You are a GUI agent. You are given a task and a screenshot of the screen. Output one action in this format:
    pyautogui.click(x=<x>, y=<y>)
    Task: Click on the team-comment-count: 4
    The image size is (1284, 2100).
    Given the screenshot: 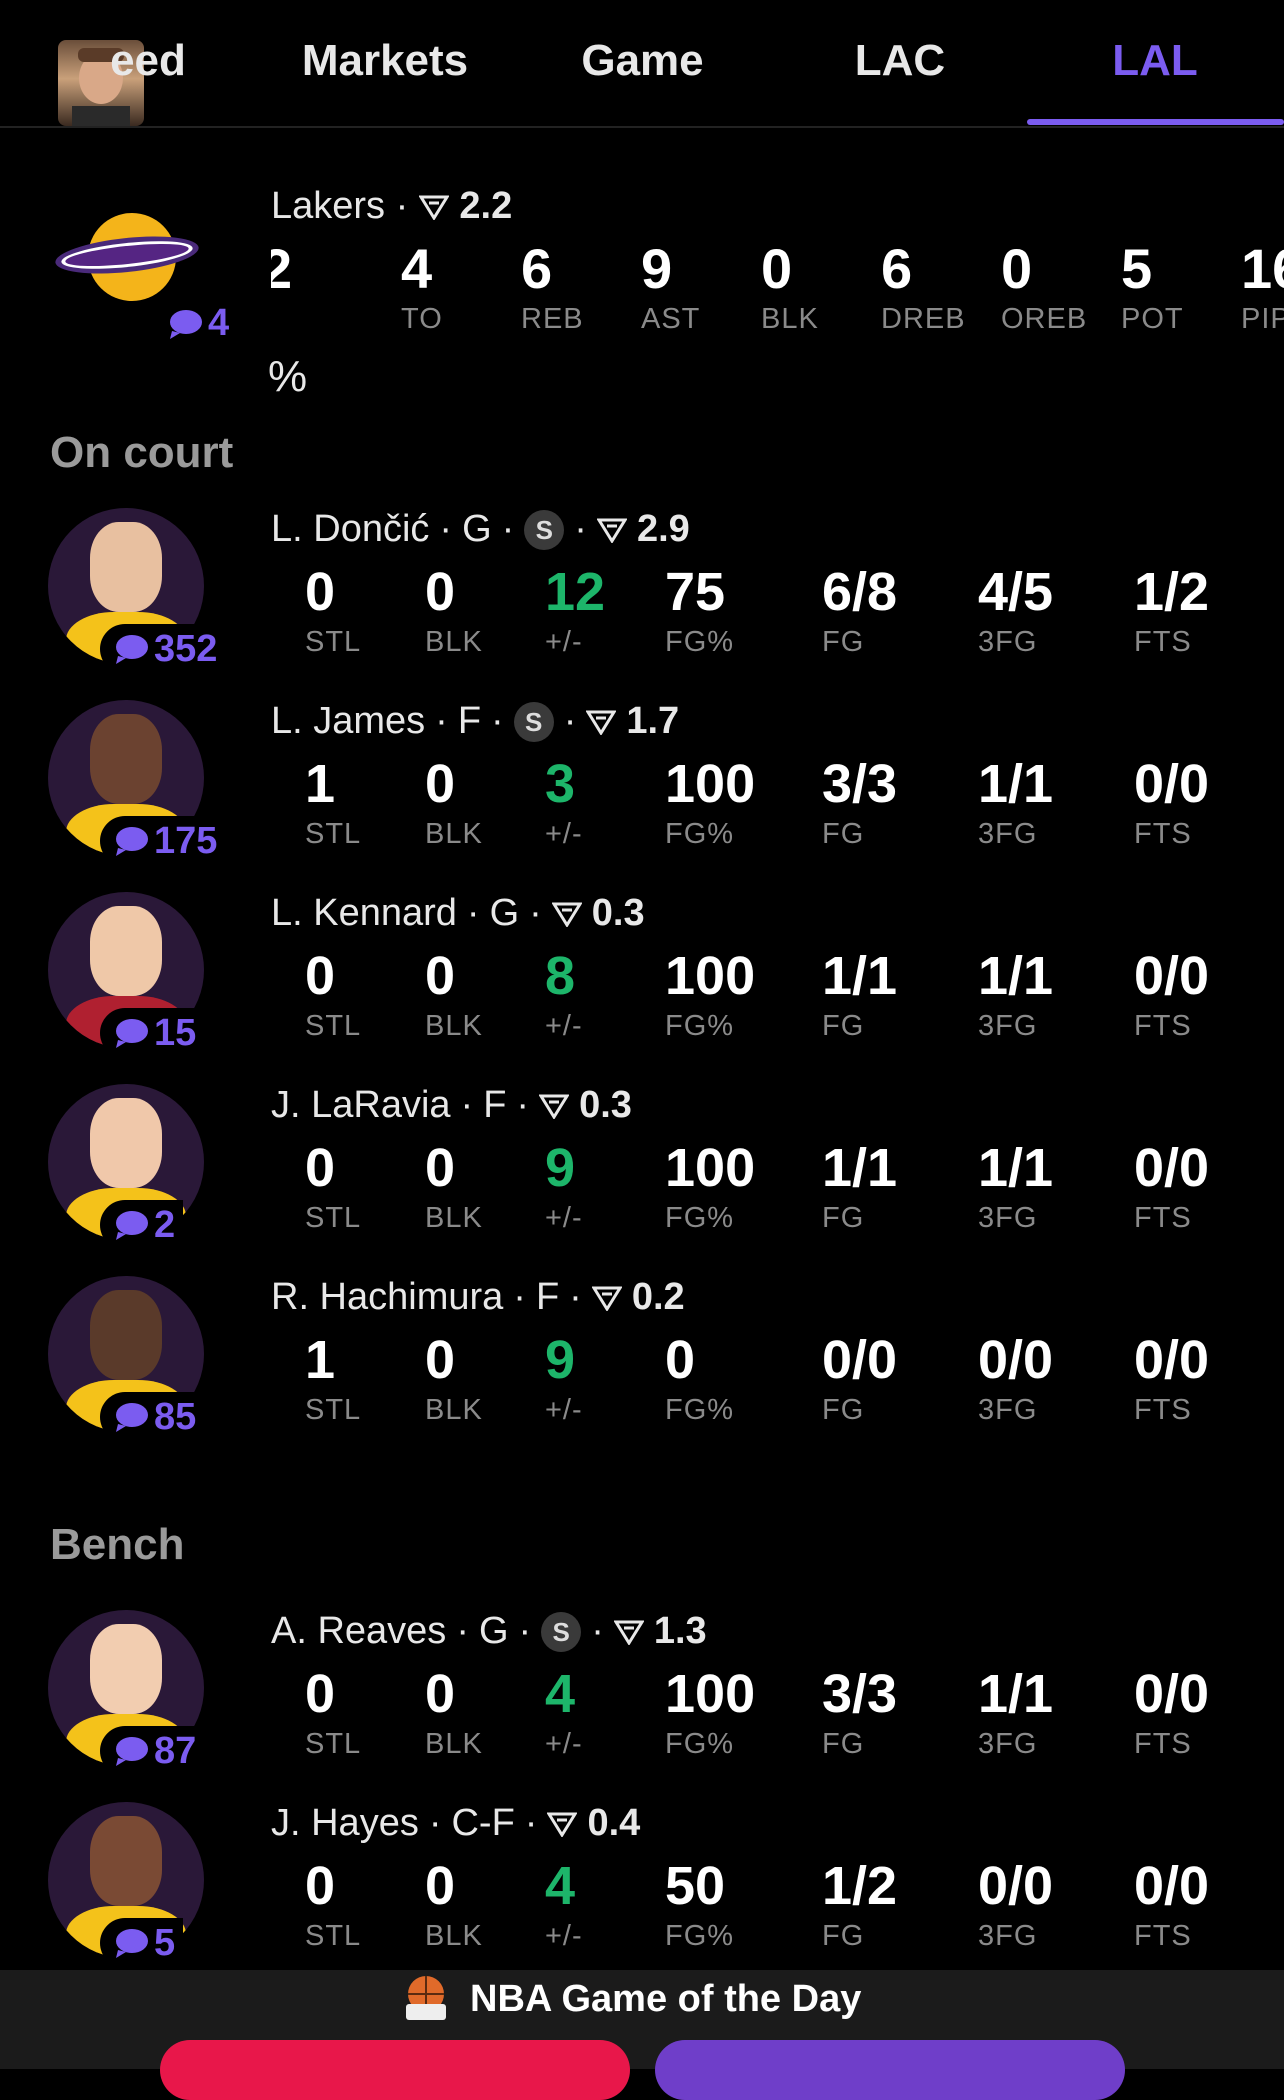 What is the action you would take?
    pyautogui.click(x=198, y=323)
    